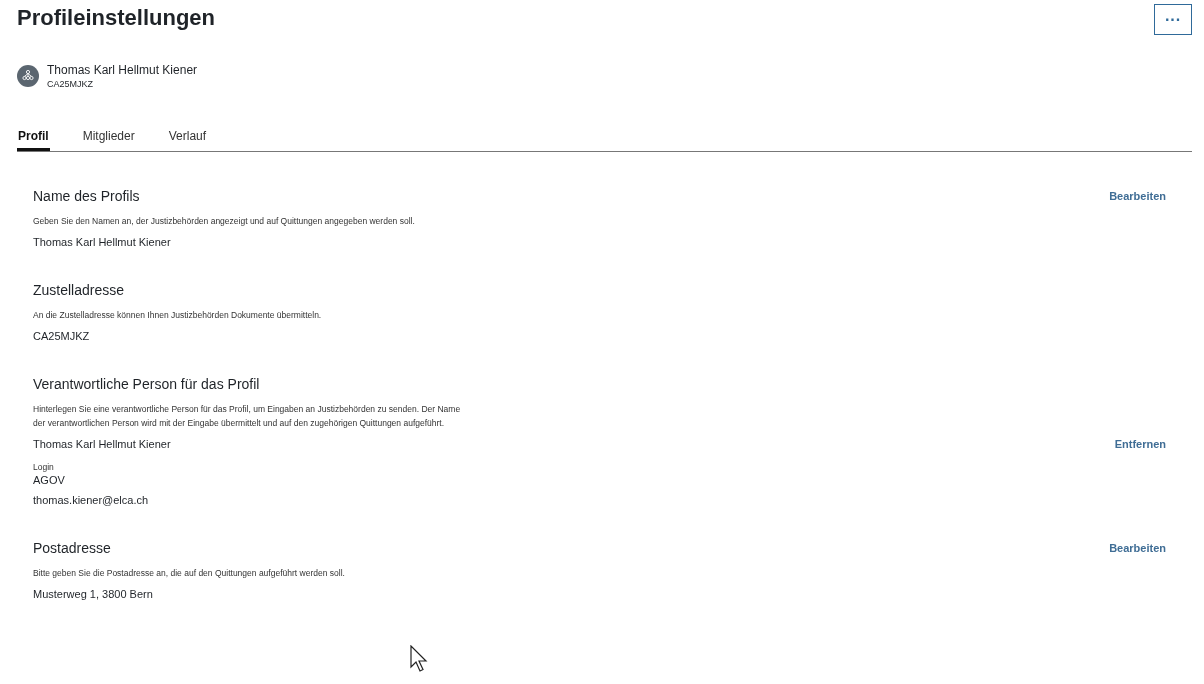 The image size is (1204, 684). Describe the element at coordinates (33, 140) in the screenshot. I see `tab: Profil` at that location.